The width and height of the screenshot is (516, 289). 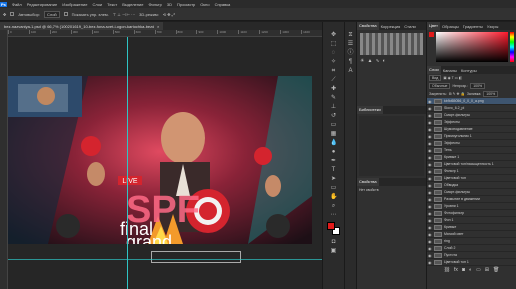 What do you see at coordinates (333, 44) in the screenshot?
I see `marquee-icon: ⬚` at bounding box center [333, 44].